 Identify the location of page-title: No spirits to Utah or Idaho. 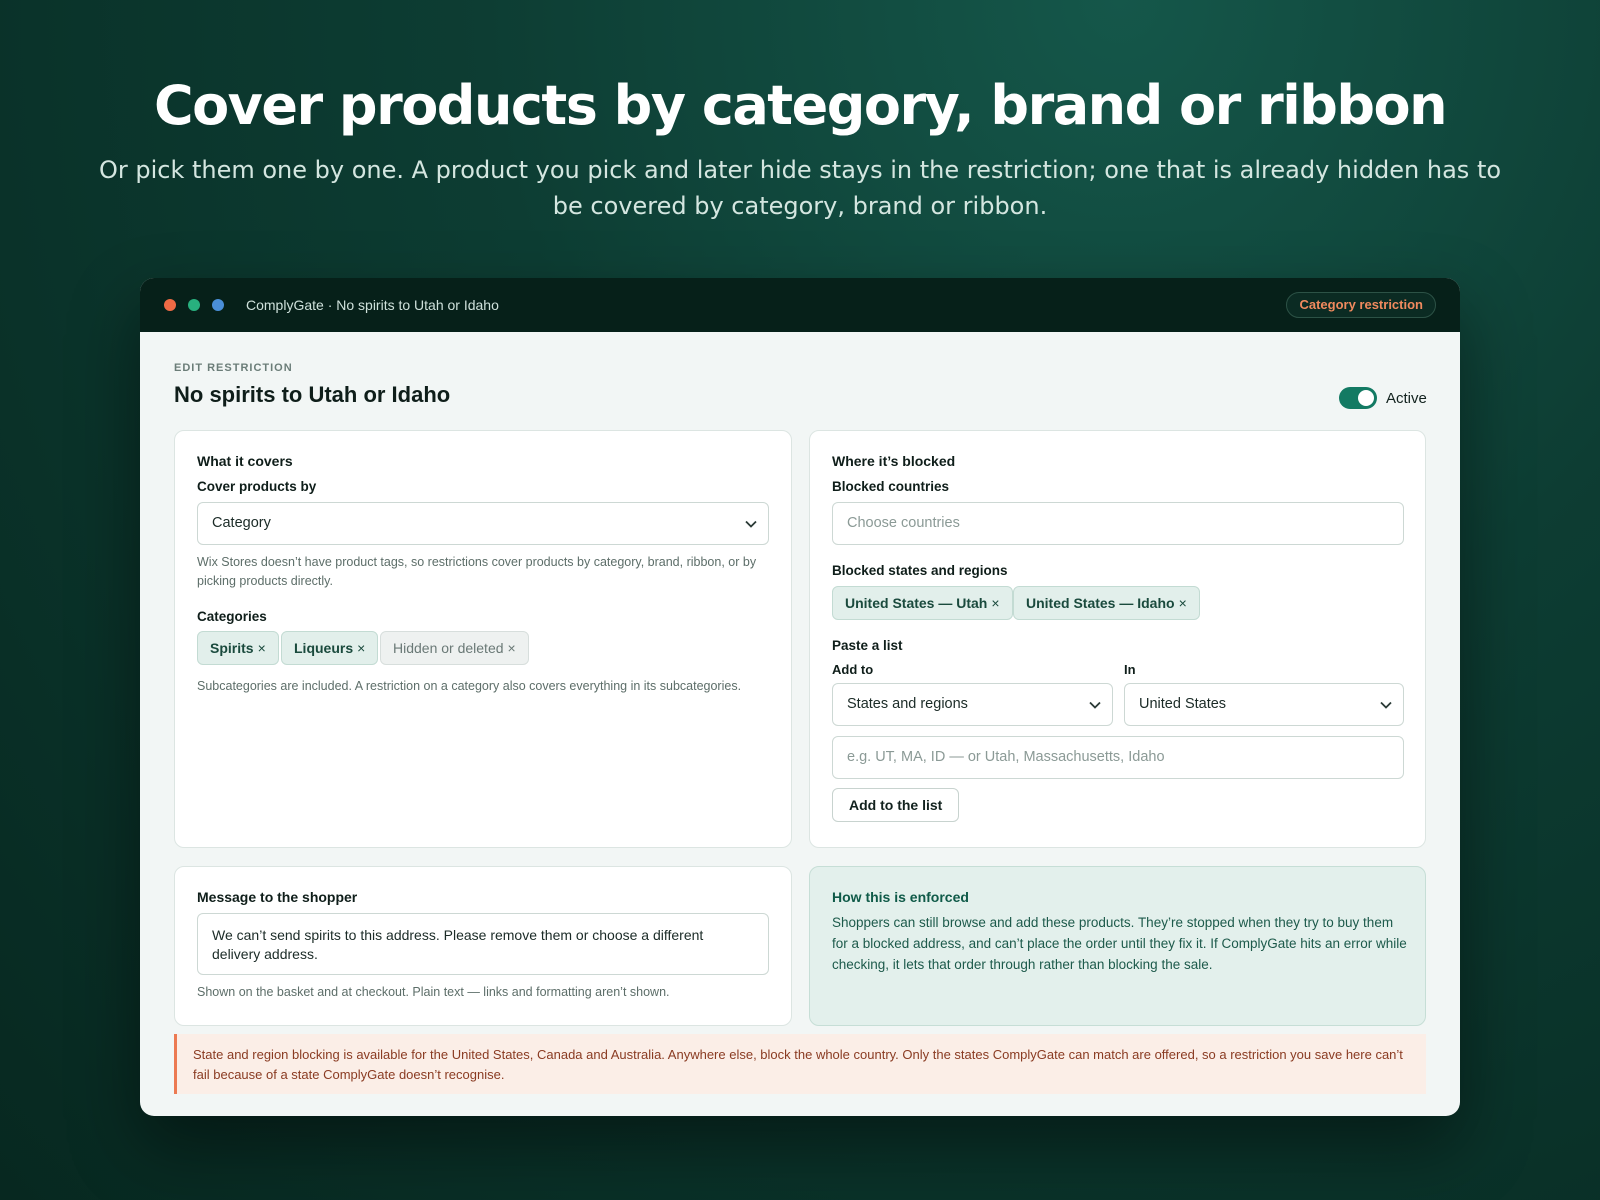
(312, 394).